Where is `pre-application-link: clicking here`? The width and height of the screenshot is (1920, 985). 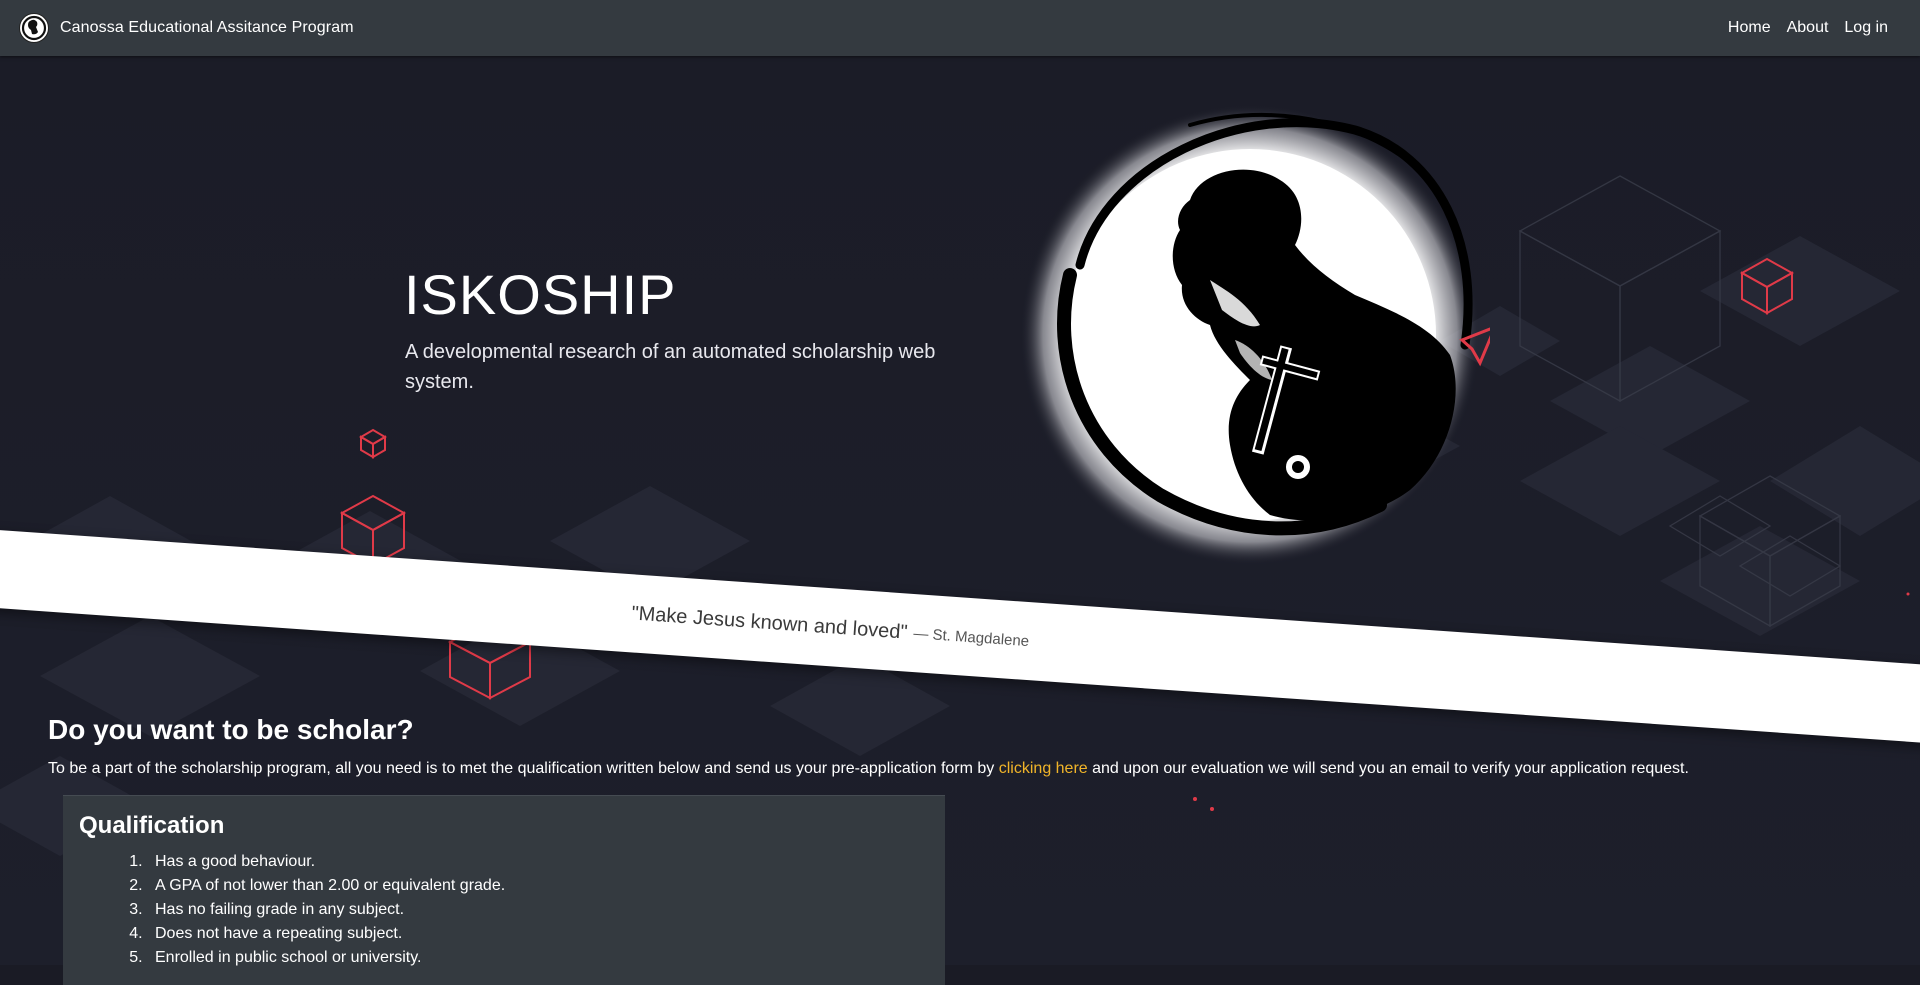
pre-application-link: clicking here is located at coordinates (1043, 768).